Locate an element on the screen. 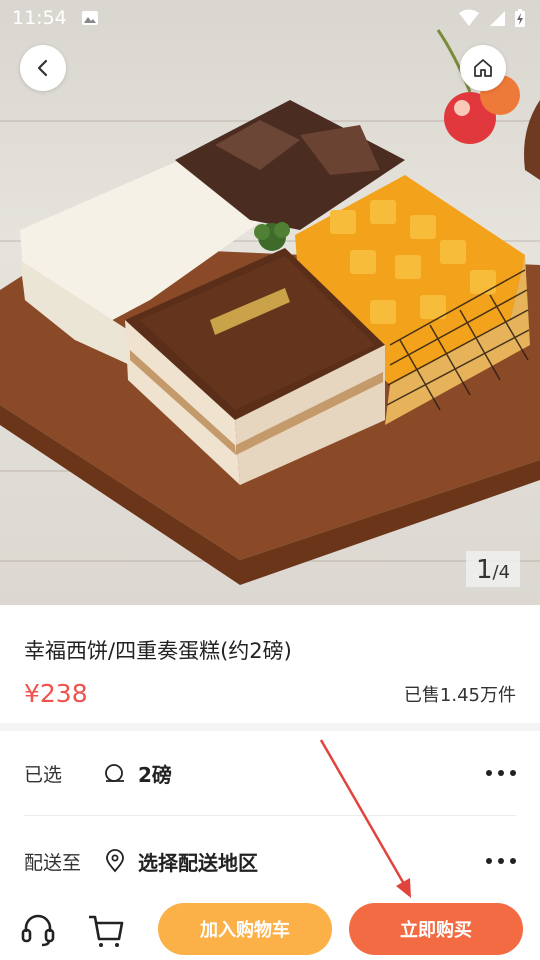  customer-service-button is located at coordinates (38, 930).